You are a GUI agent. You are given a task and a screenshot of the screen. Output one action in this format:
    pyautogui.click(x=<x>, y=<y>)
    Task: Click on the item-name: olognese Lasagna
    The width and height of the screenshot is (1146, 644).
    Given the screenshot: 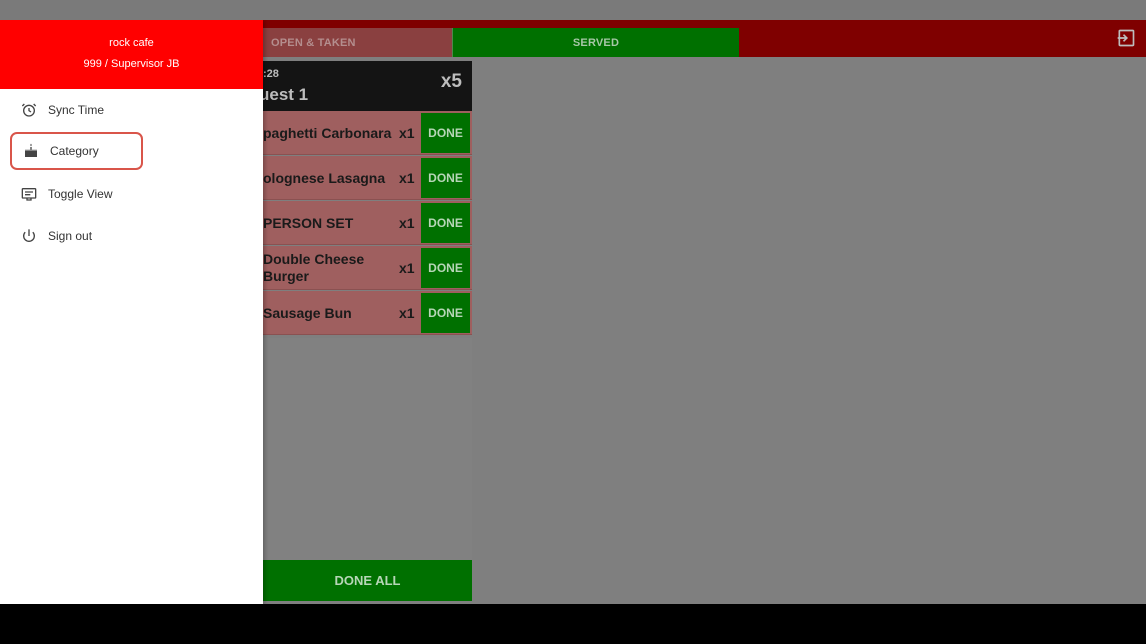 What is the action you would take?
    pyautogui.click(x=324, y=177)
    